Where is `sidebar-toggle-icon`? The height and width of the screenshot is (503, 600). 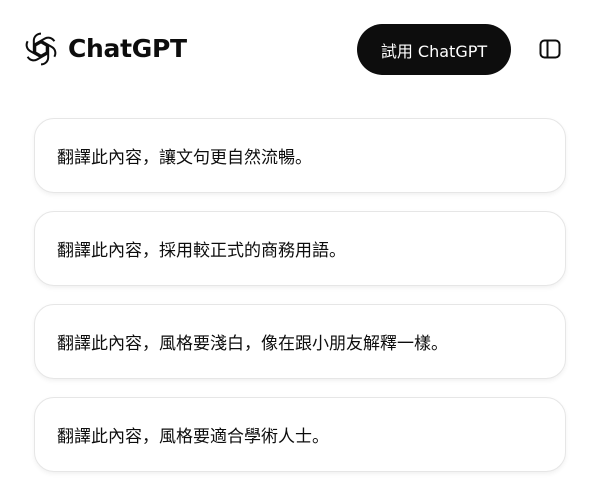 sidebar-toggle-icon is located at coordinates (550, 50).